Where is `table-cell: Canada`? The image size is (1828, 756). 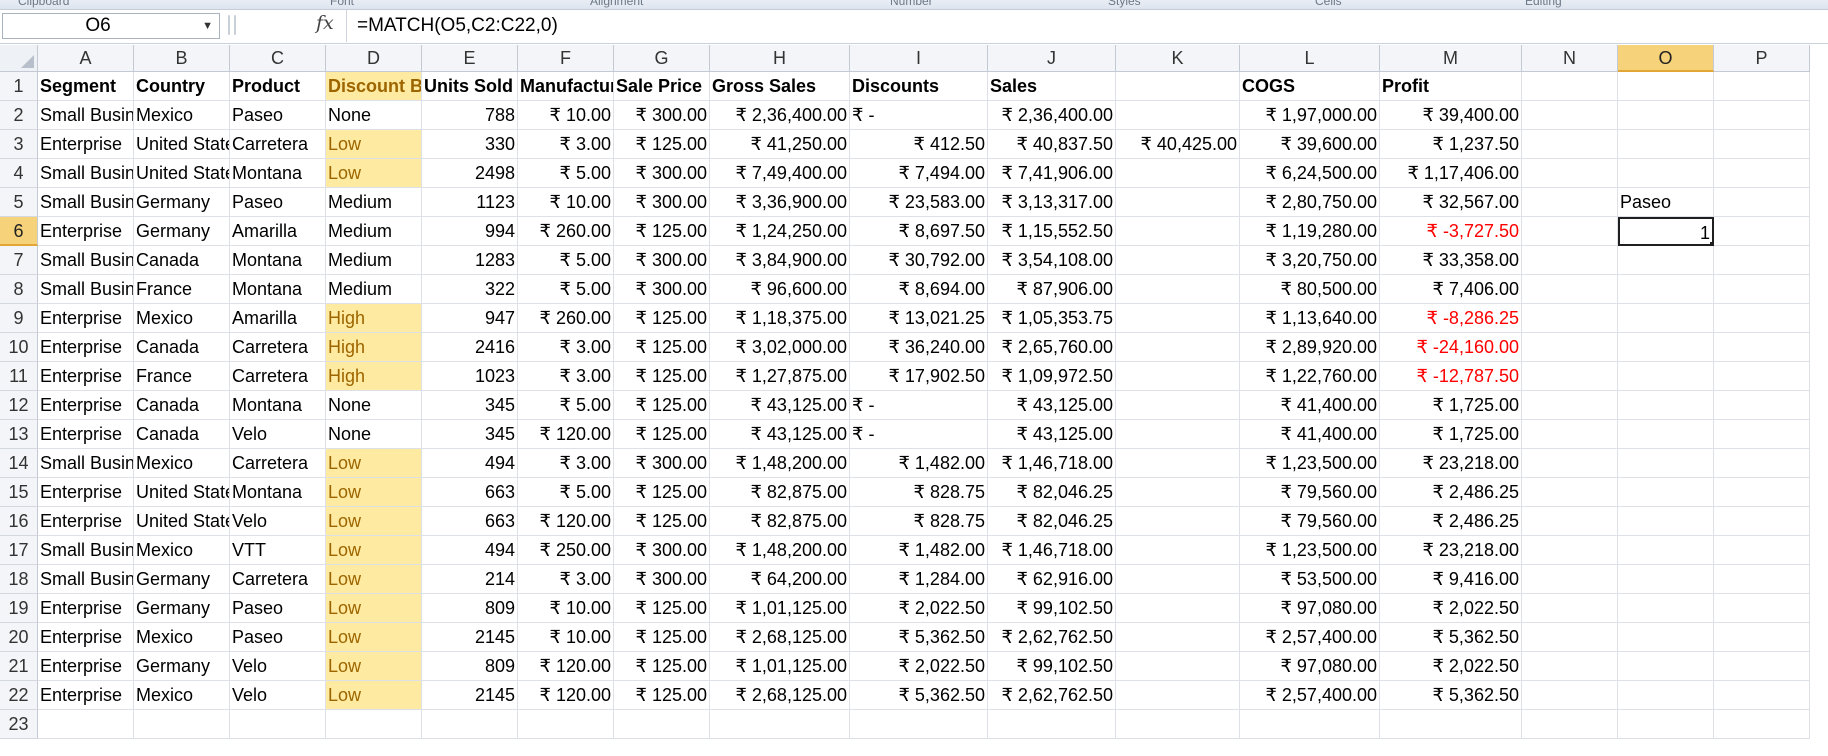 table-cell: Canada is located at coordinates (182, 405).